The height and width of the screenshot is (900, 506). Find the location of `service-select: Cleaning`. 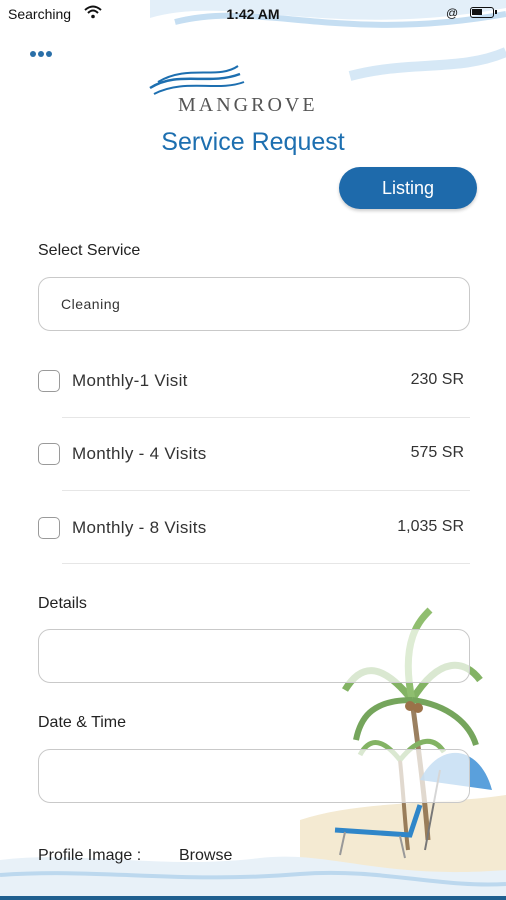

service-select: Cleaning is located at coordinates (254, 304).